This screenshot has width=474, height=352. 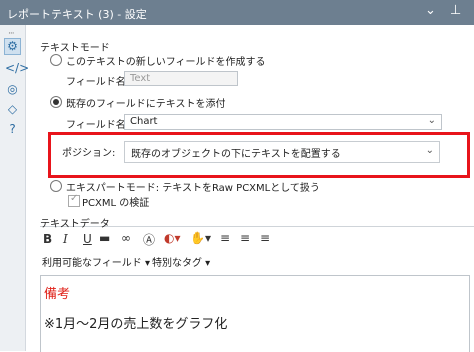 What do you see at coordinates (75, 48) in the screenshot?
I see `text-mode-heading: テキストモード` at bounding box center [75, 48].